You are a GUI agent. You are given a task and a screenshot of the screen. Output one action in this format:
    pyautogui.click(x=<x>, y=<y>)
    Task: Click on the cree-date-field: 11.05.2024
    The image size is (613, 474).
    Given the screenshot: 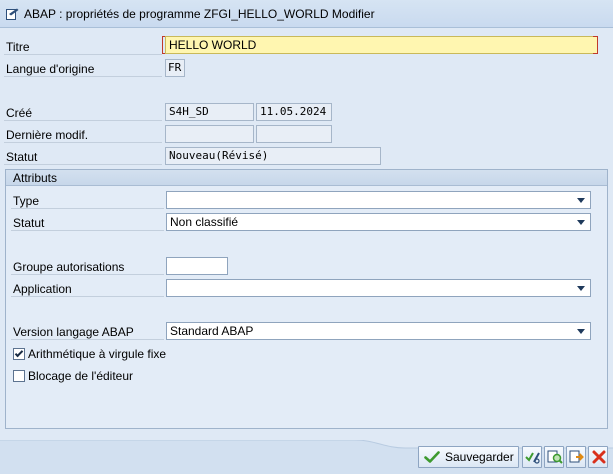 What is the action you would take?
    pyautogui.click(x=294, y=112)
    